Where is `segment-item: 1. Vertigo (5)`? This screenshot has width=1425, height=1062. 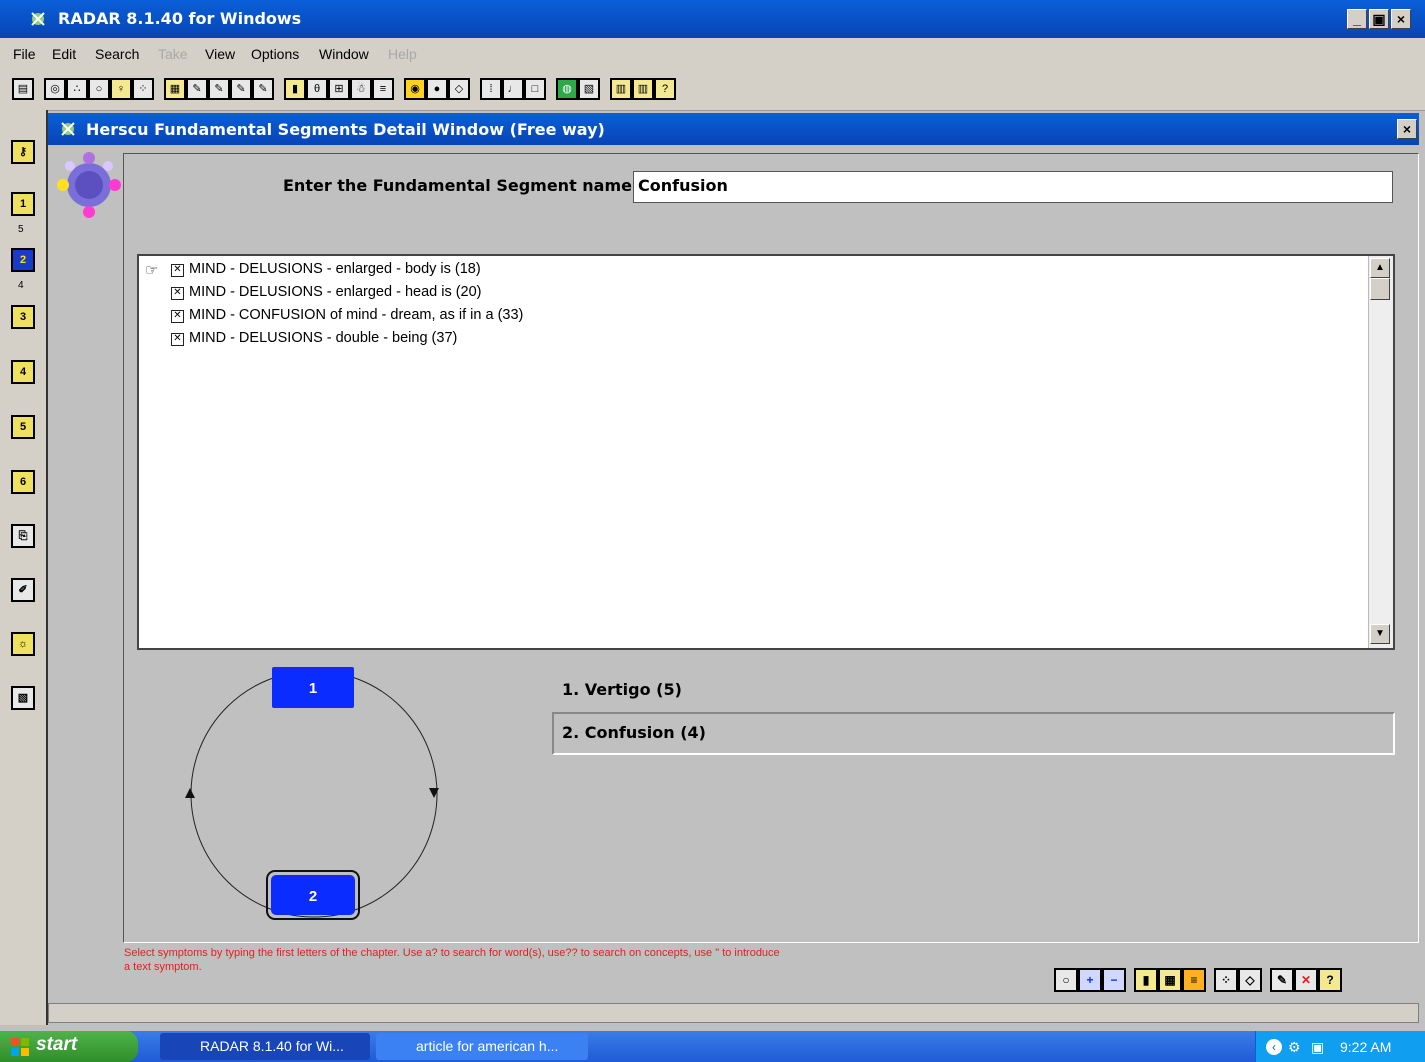 segment-item: 1. Vertigo (5) is located at coordinates (622, 689).